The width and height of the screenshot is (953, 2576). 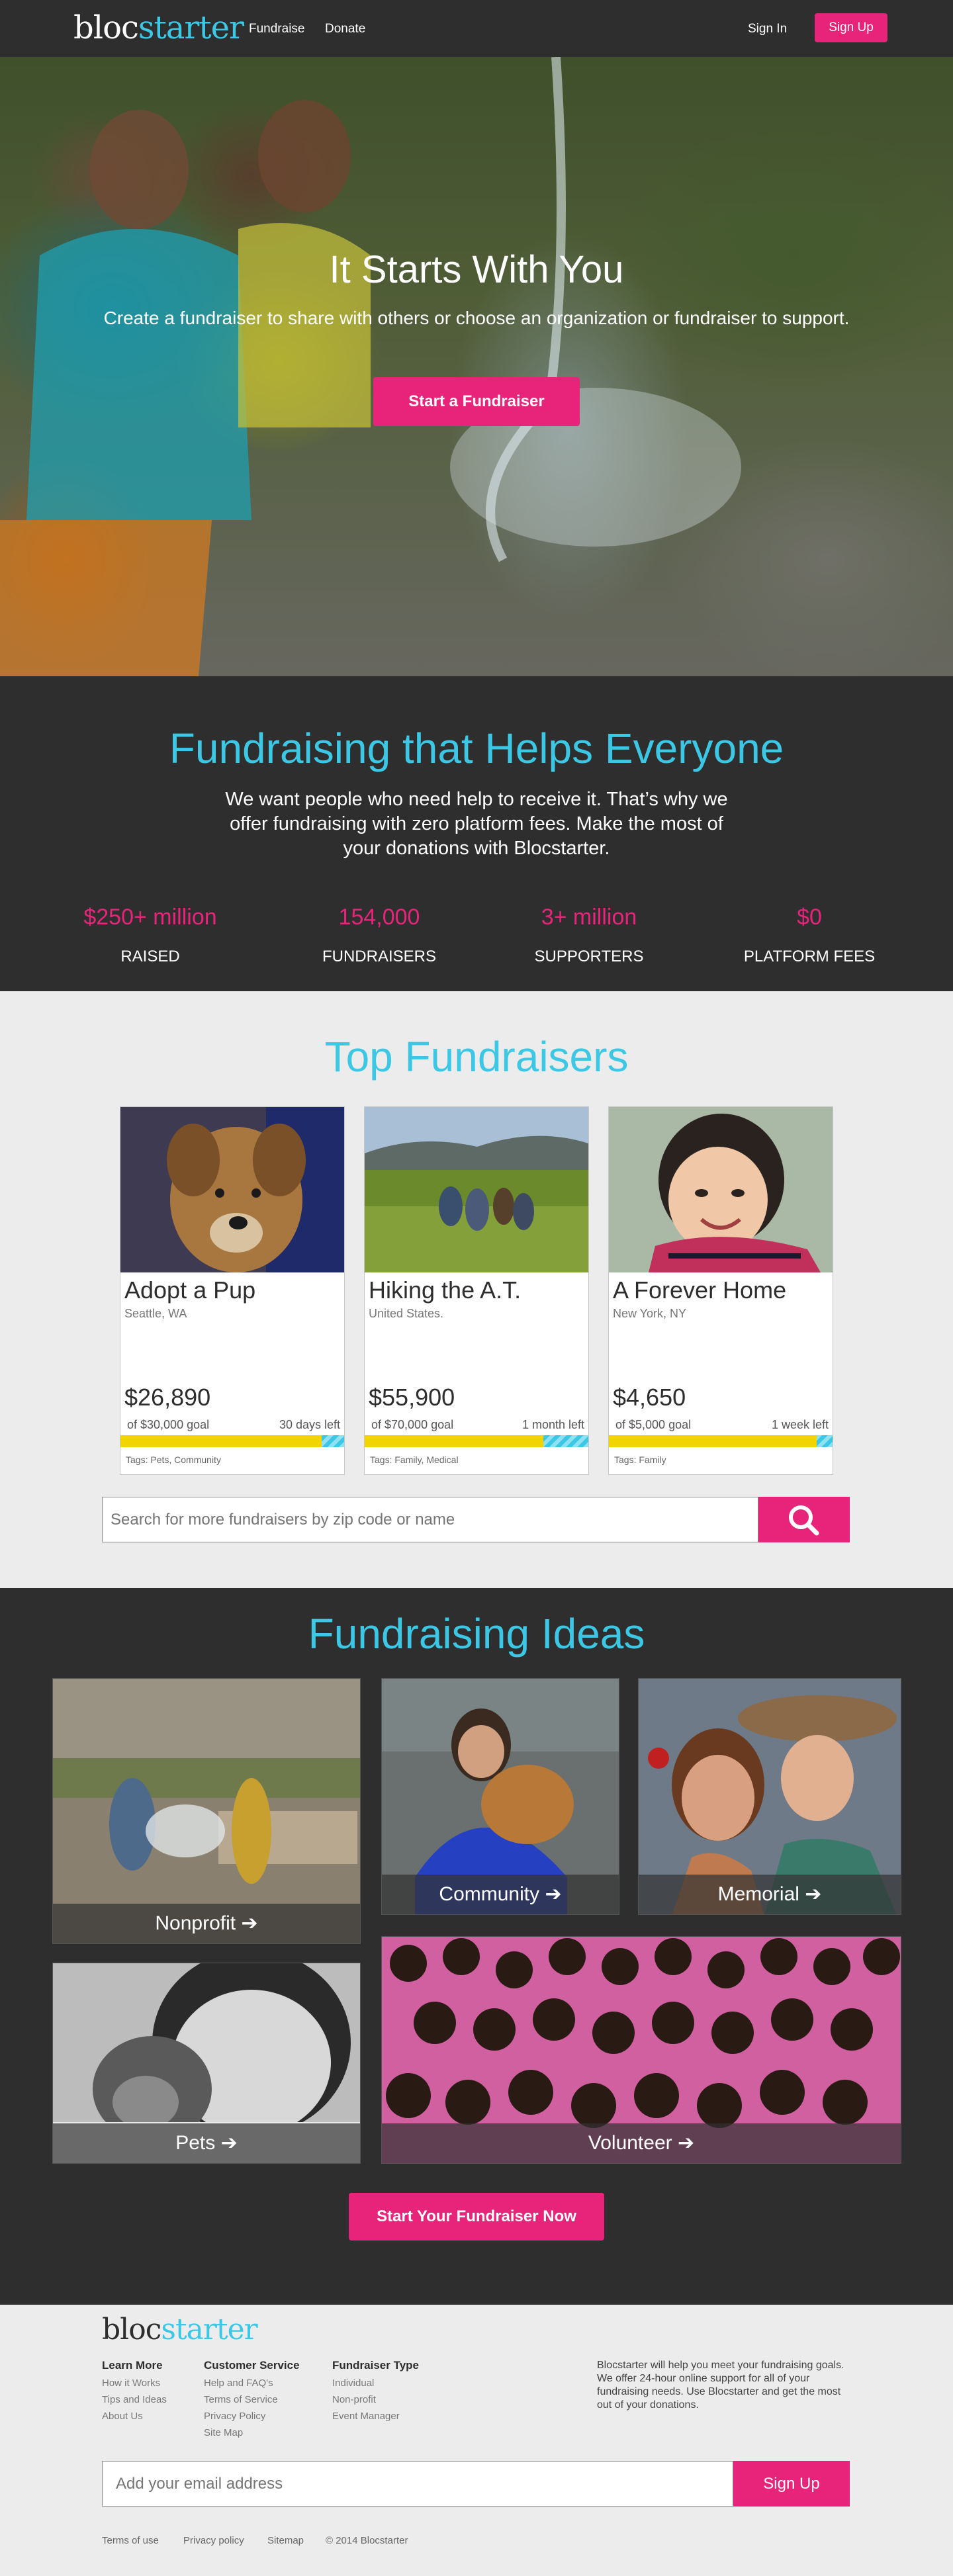 I want to click on footer-logo: blocstarter, so click(x=180, y=2329).